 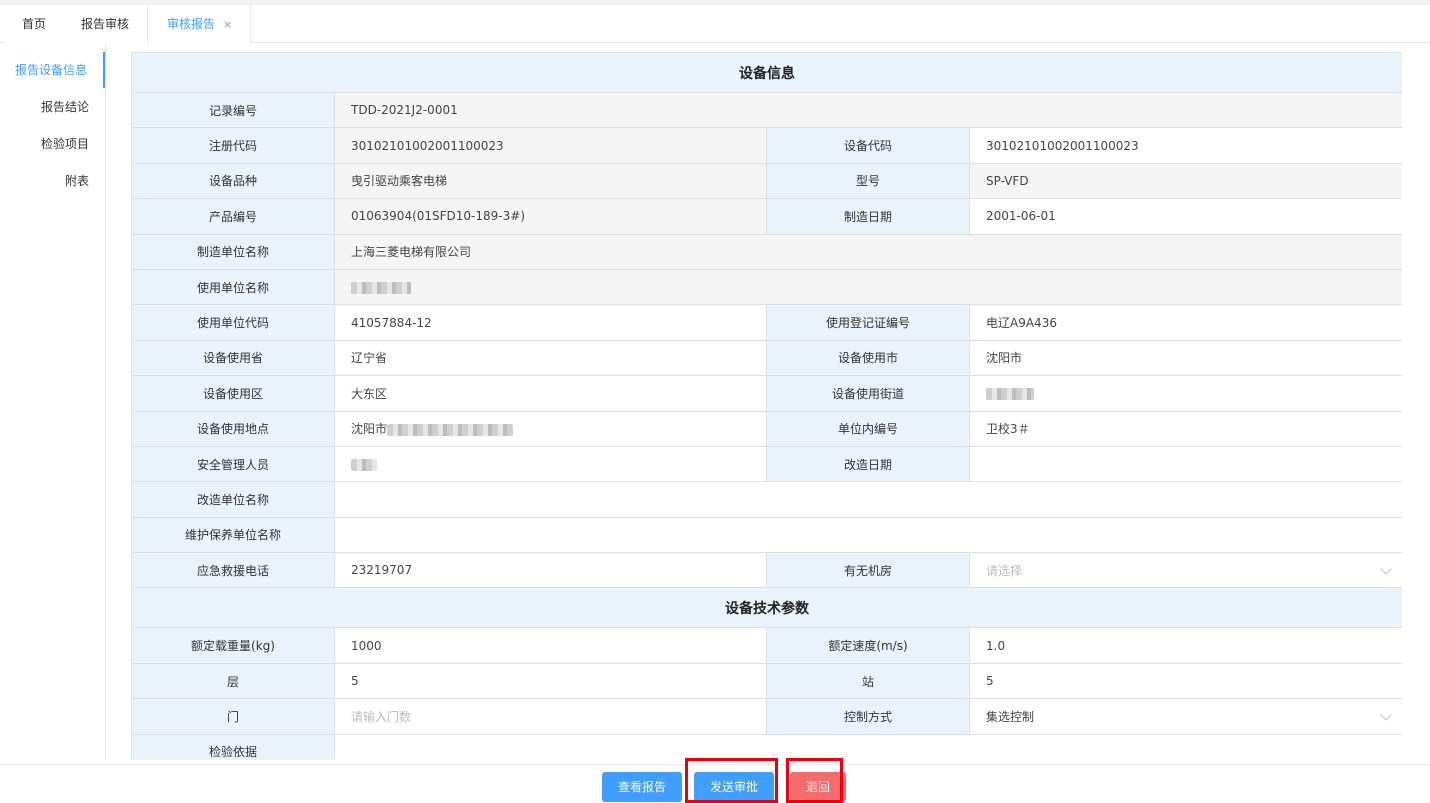 What do you see at coordinates (1185, 181) in the screenshot?
I see `model-value: SP-VFD` at bounding box center [1185, 181].